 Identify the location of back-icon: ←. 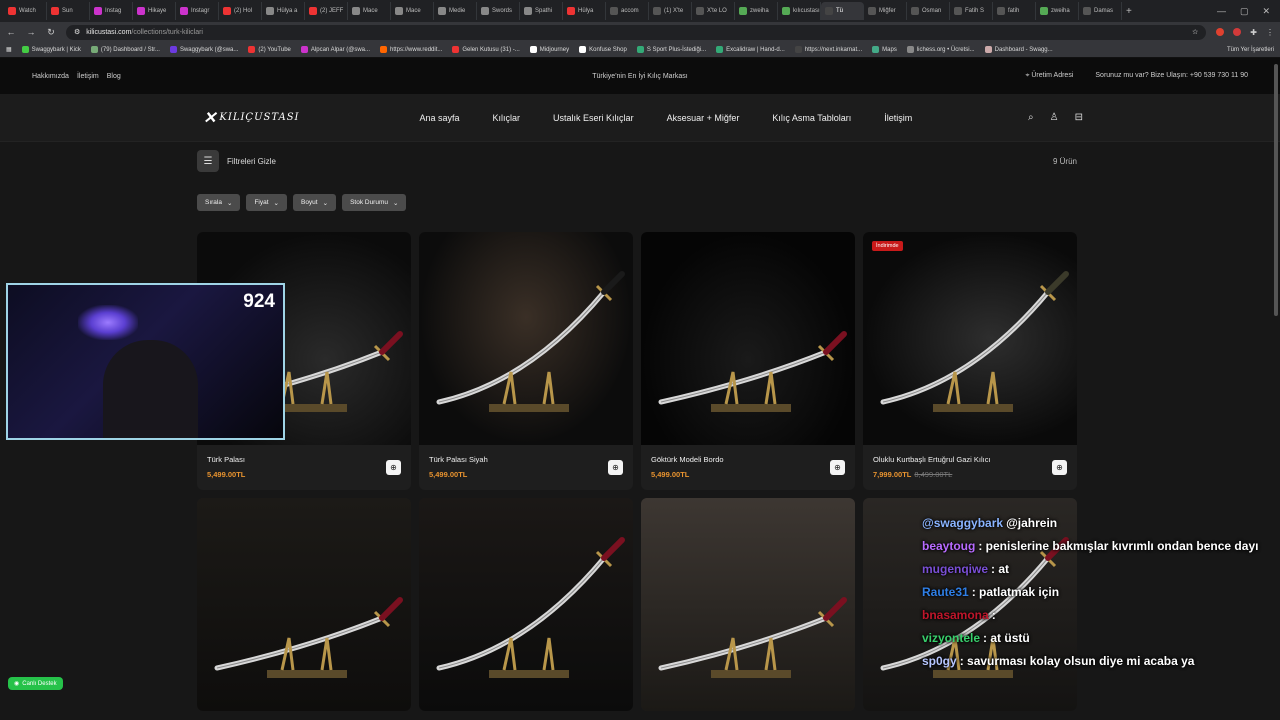
(11, 32).